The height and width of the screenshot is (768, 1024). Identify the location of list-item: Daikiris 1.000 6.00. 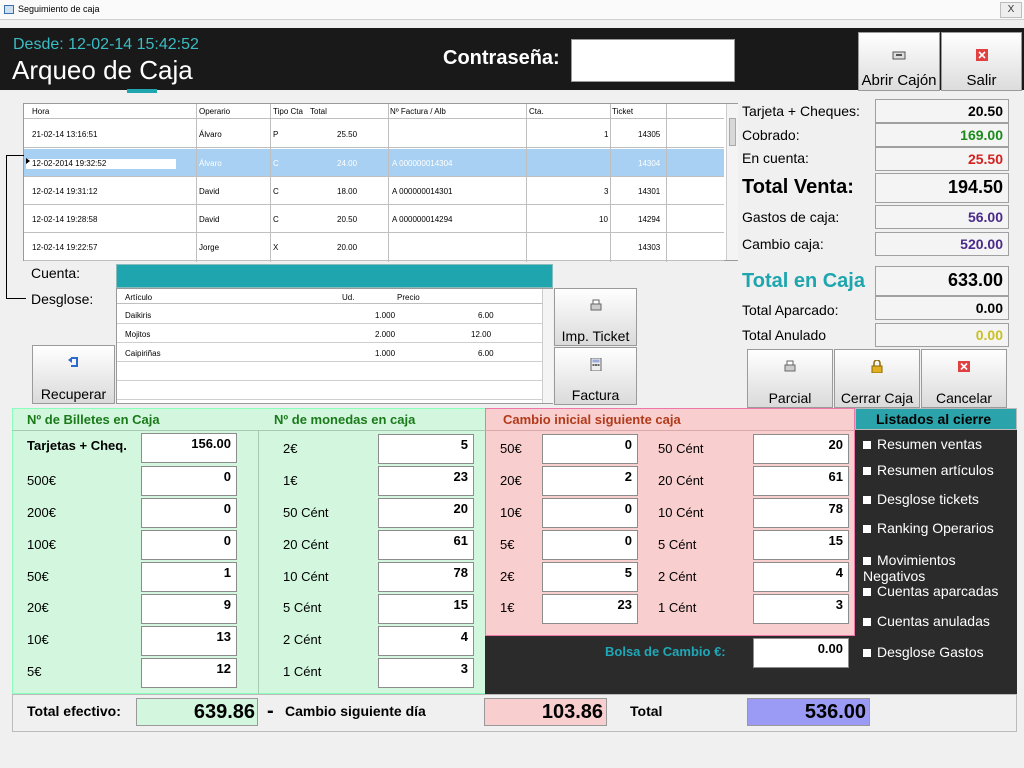
(329, 314).